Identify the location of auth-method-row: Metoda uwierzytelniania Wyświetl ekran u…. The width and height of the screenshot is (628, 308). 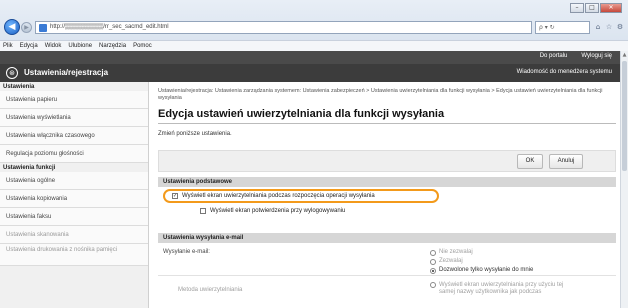
(387, 293).